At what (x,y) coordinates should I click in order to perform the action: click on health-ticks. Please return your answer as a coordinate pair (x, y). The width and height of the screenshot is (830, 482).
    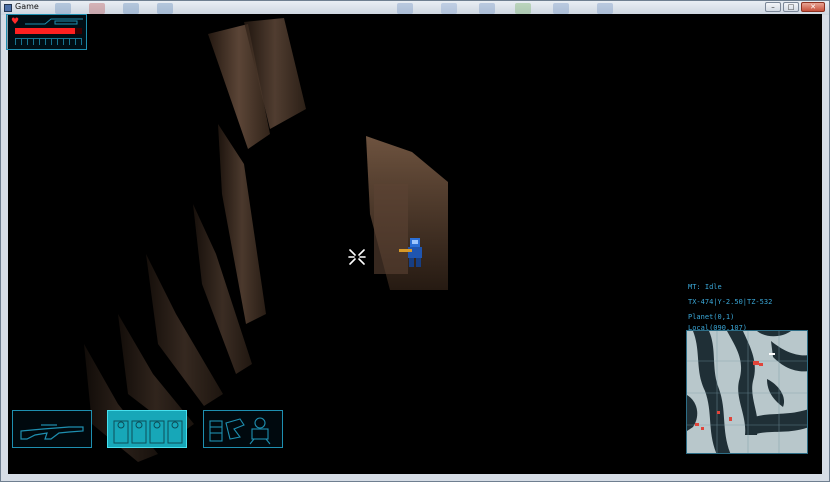
    Looking at the image, I should click on (48, 41).